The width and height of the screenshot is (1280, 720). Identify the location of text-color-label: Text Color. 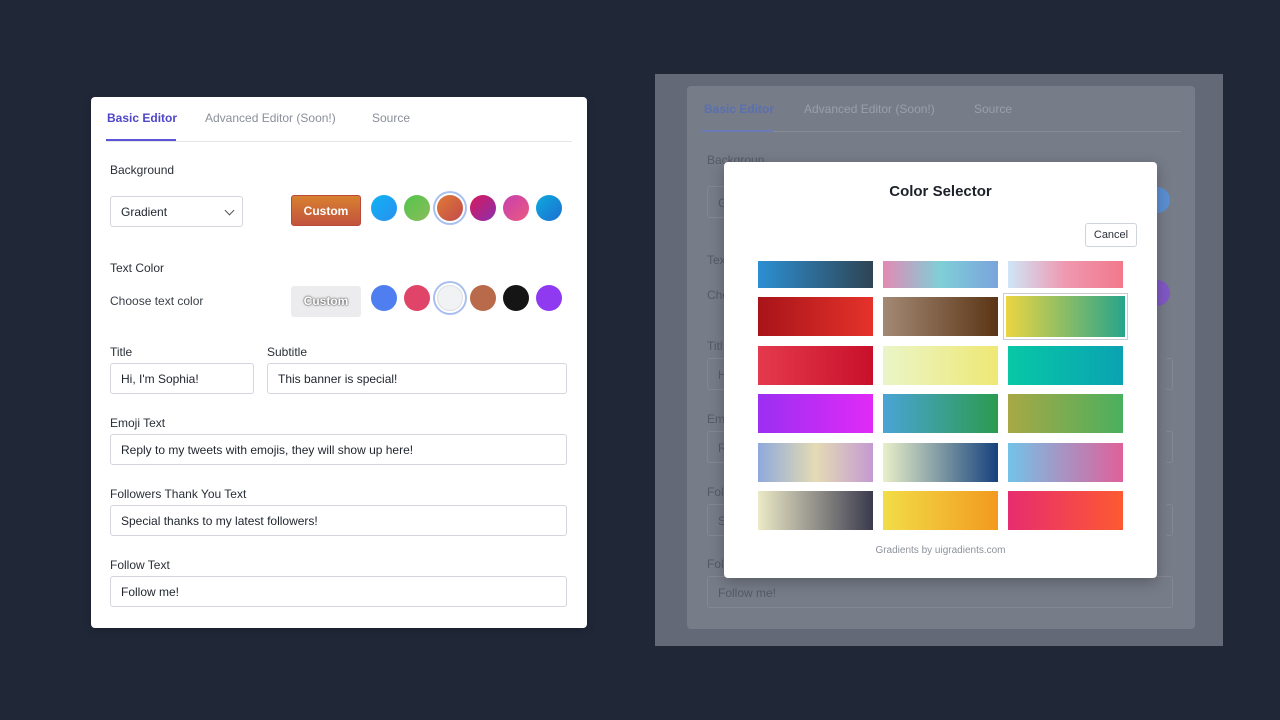
(137, 268).